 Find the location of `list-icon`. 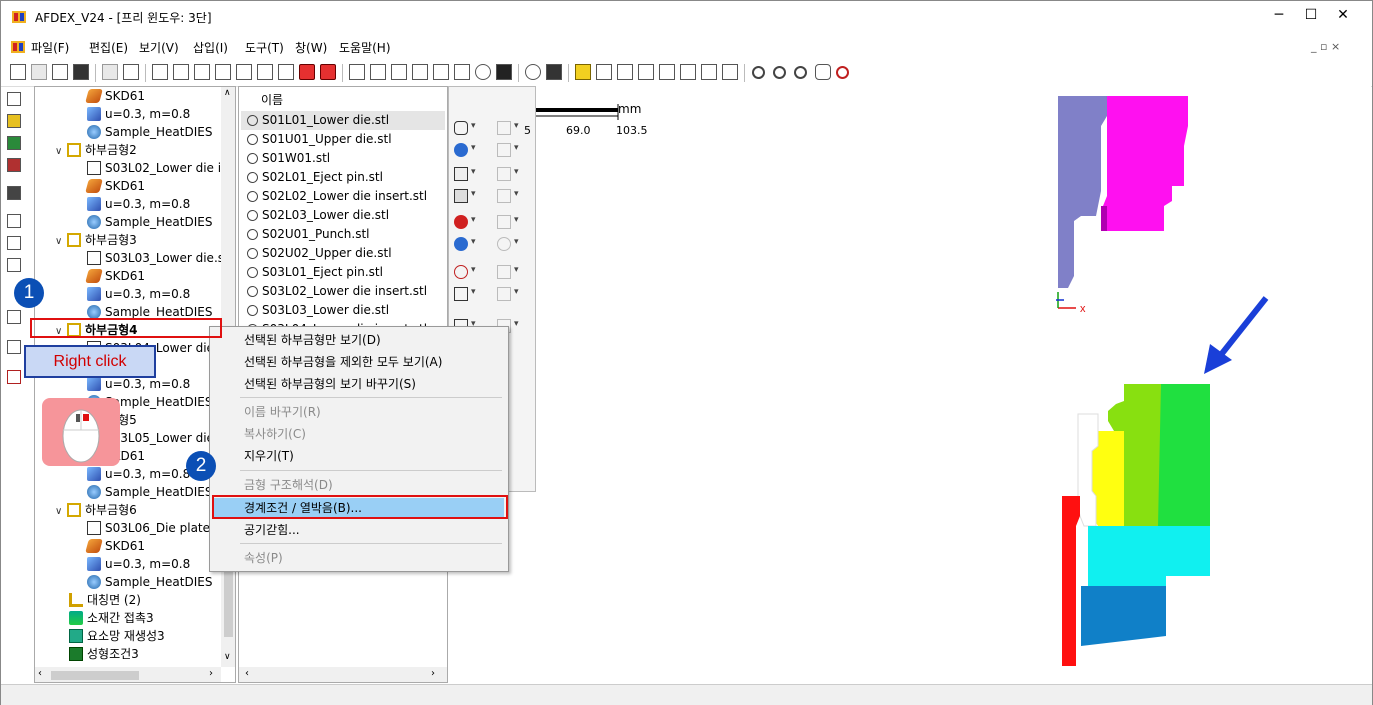

list-icon is located at coordinates (14, 221).